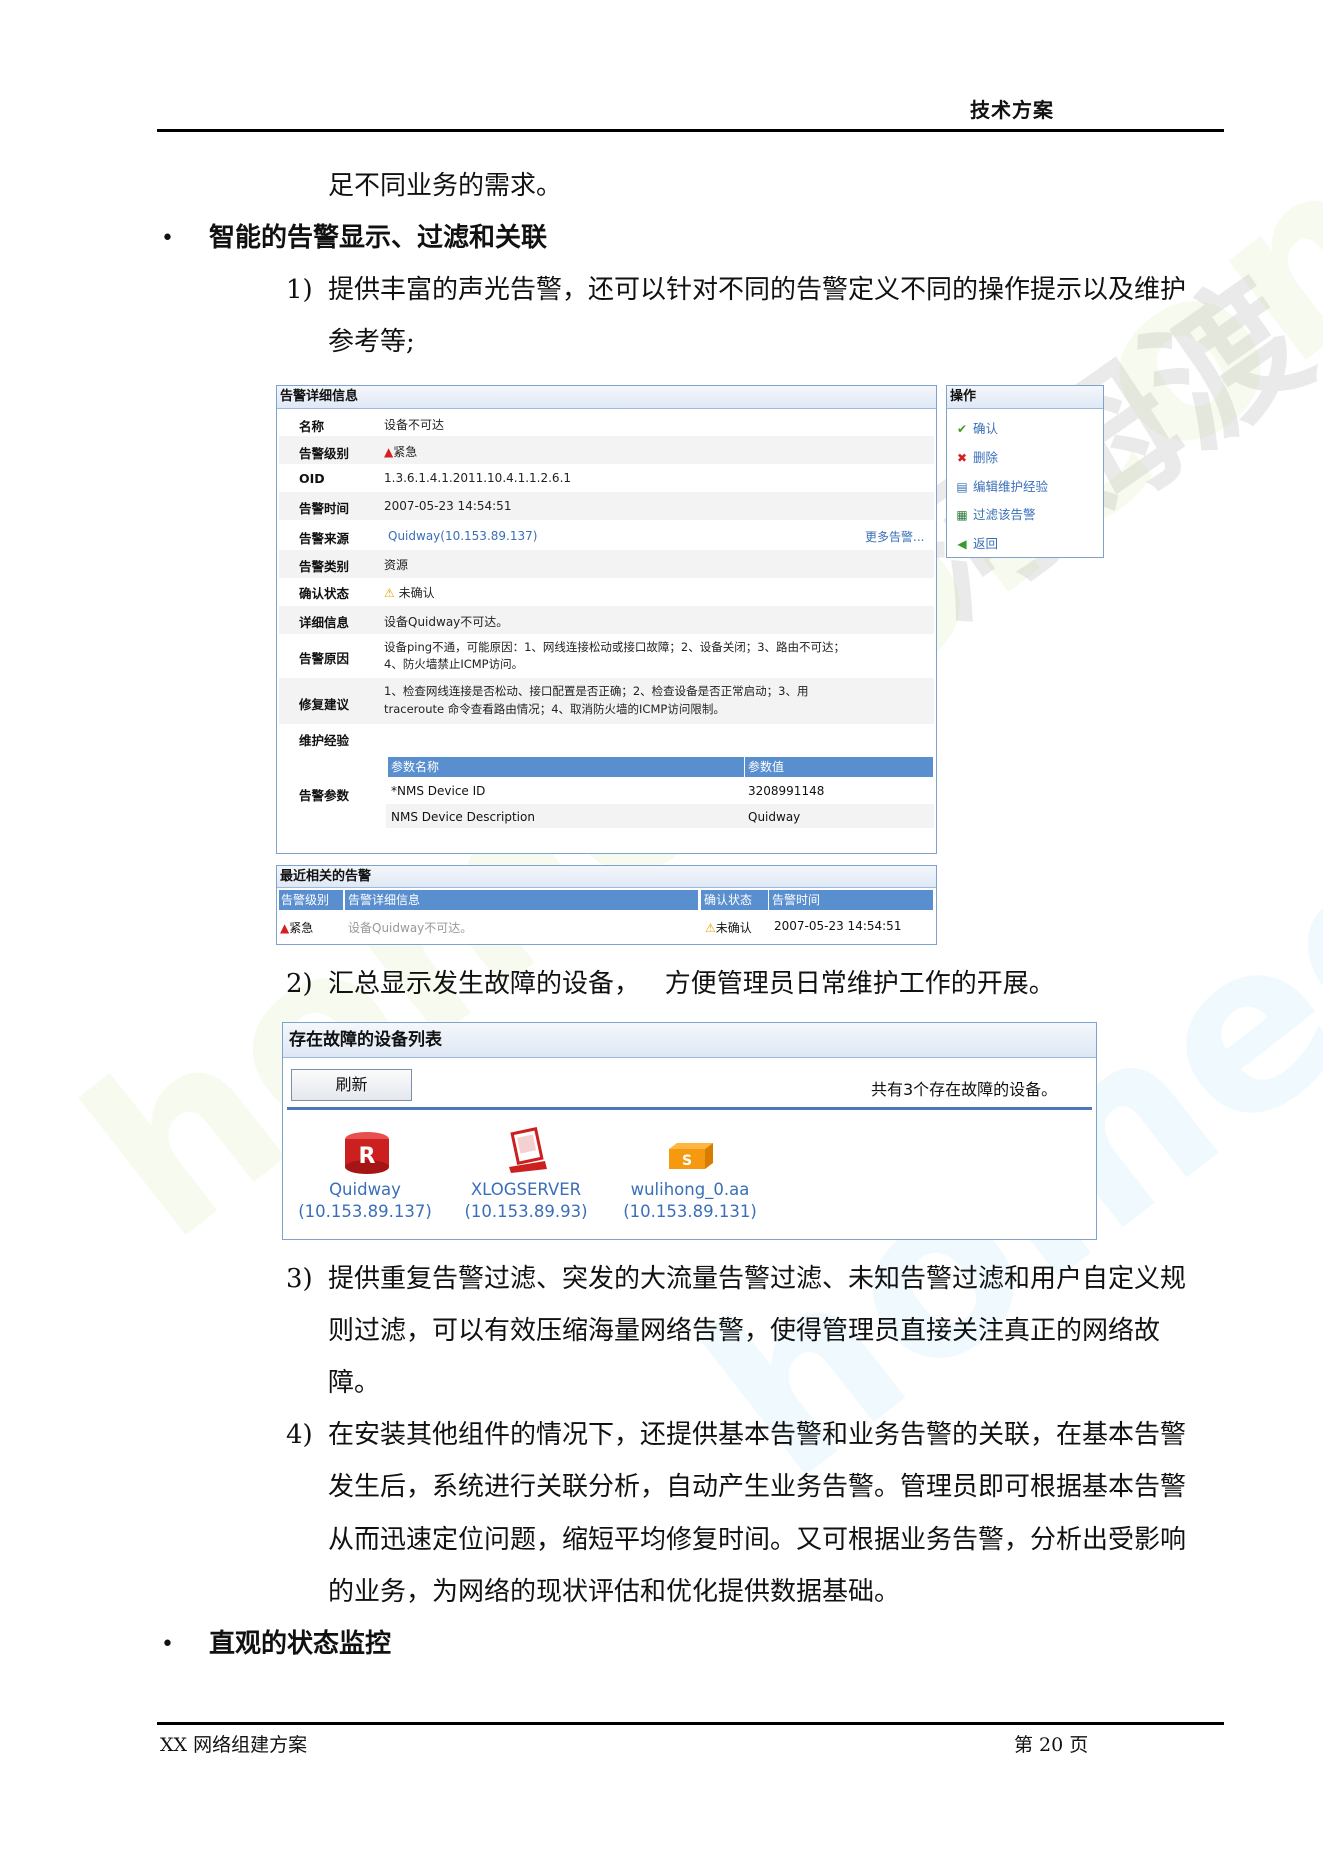 This screenshot has height=1871, width=1323. Describe the element at coordinates (401, 452) in the screenshot. I see `detail-value: ▲紧急` at that location.